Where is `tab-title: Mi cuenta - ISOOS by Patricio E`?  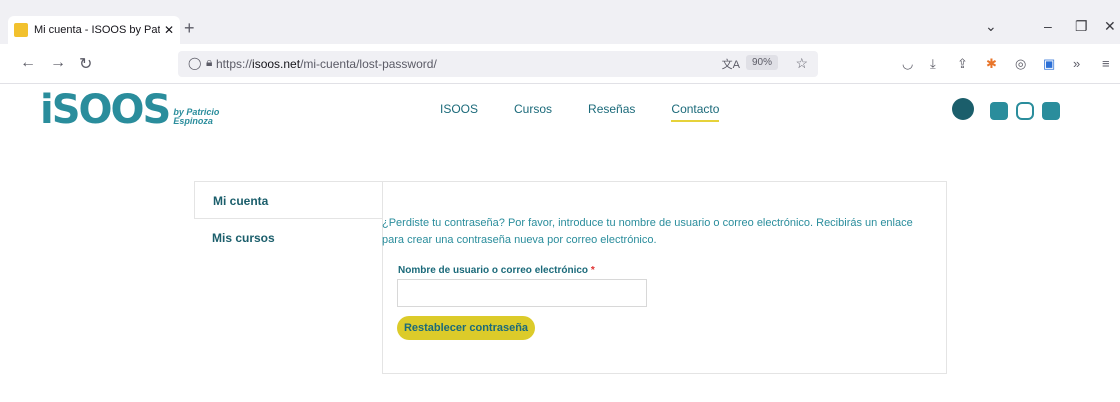
tab-title: Mi cuenta - ISOOS by Patricio E is located at coordinates (97, 30).